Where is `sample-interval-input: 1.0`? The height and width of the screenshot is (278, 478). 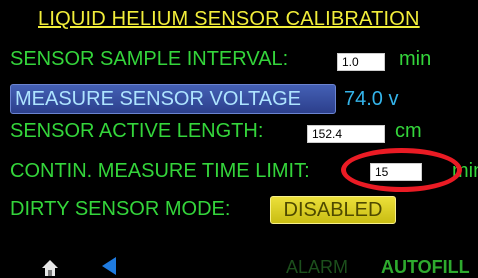
sample-interval-input: 1.0 is located at coordinates (361, 62).